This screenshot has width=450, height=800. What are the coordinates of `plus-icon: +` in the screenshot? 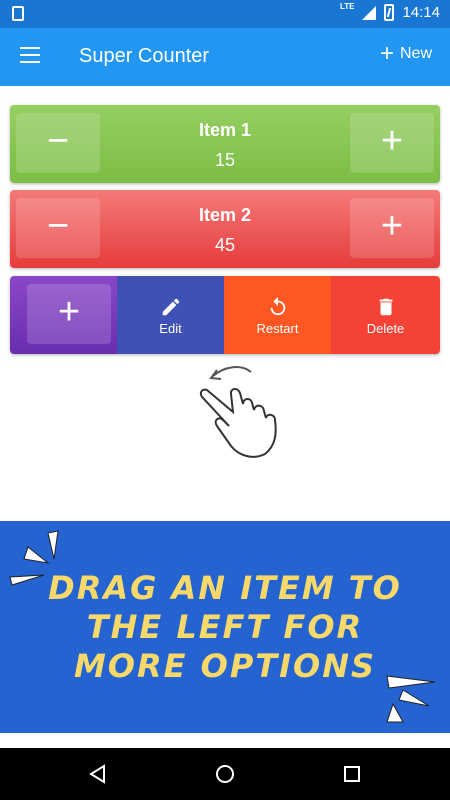 It's located at (386, 53).